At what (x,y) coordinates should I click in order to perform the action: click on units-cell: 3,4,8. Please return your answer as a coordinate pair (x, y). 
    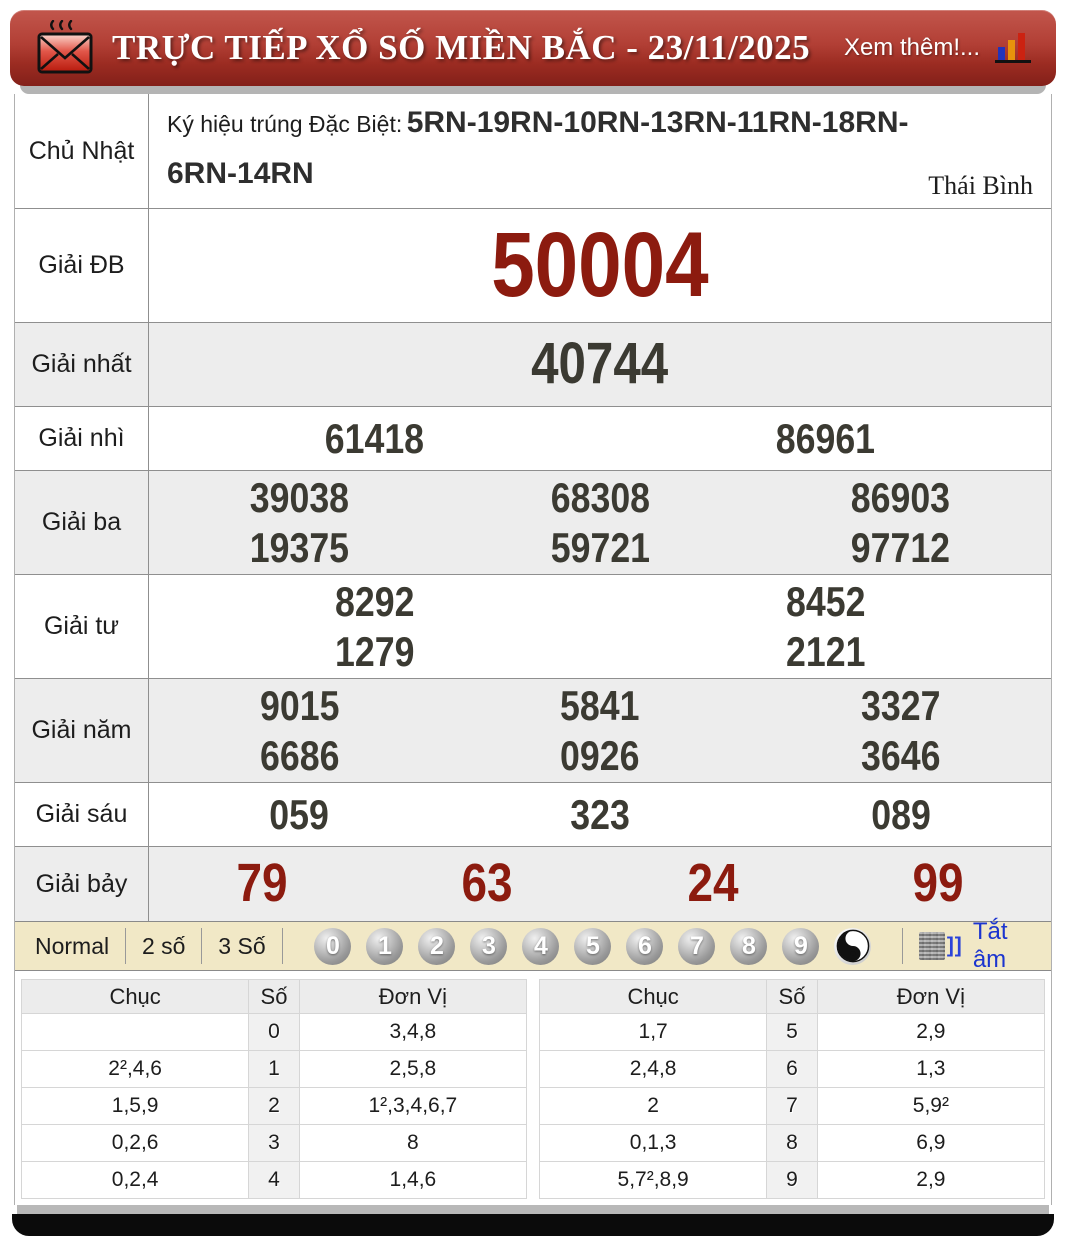
    Looking at the image, I should click on (413, 1032).